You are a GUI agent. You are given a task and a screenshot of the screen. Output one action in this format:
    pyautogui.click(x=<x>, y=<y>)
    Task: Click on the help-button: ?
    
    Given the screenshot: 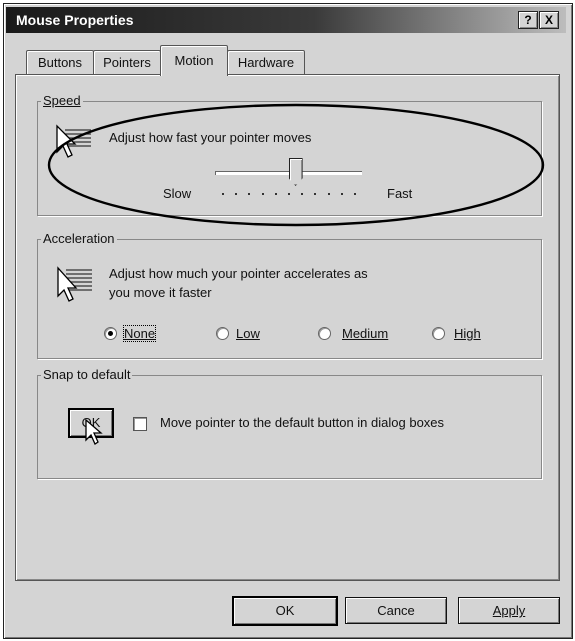 What is the action you would take?
    pyautogui.click(x=528, y=20)
    